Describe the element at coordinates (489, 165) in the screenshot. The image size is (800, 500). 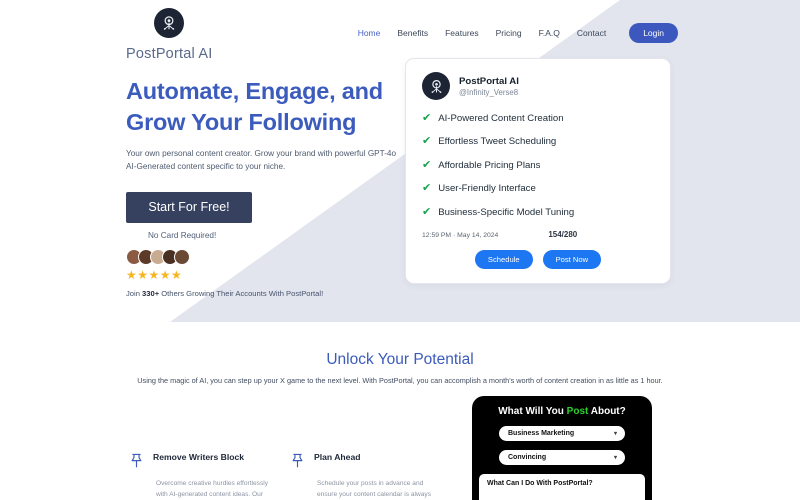
I see `tweet-feature-label: Affordable Pricing Plans` at that location.